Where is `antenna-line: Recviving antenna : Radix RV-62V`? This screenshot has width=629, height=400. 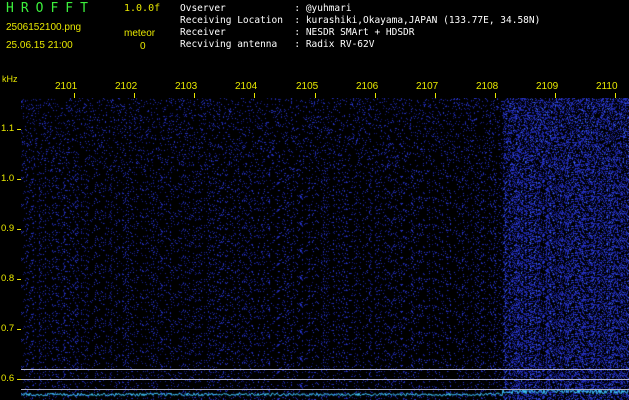
antenna-line: Recviving antenna : Radix RV-62V is located at coordinates (277, 44).